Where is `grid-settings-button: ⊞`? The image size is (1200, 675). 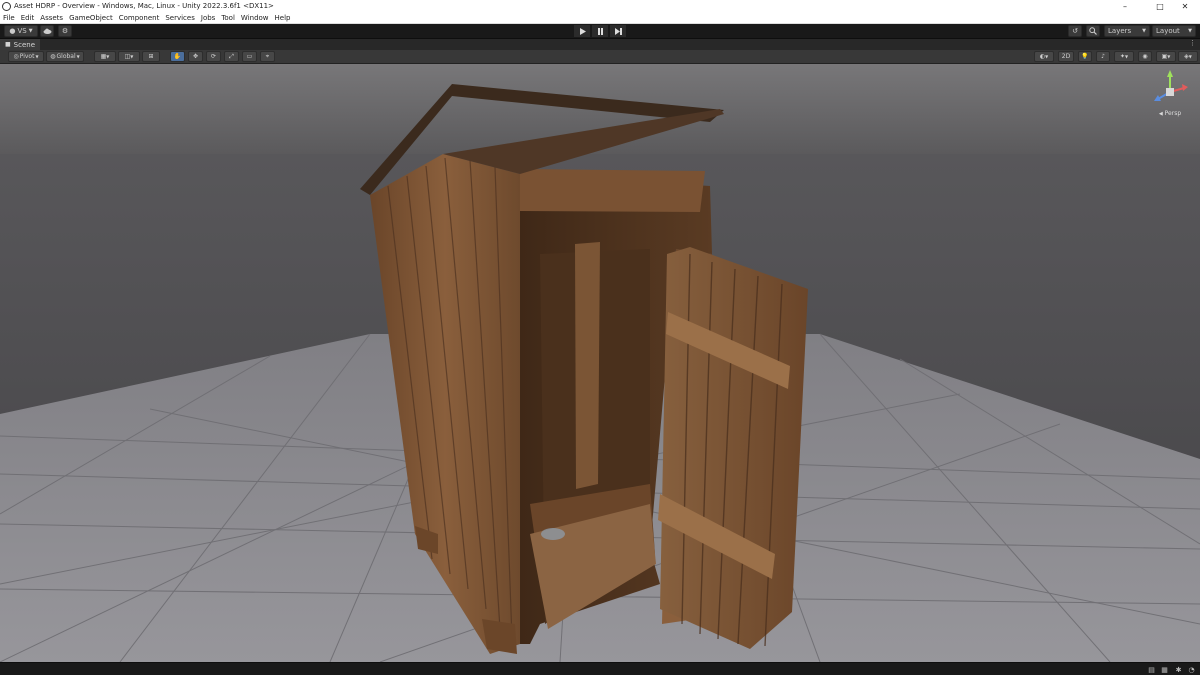 grid-settings-button: ⊞ is located at coordinates (151, 56).